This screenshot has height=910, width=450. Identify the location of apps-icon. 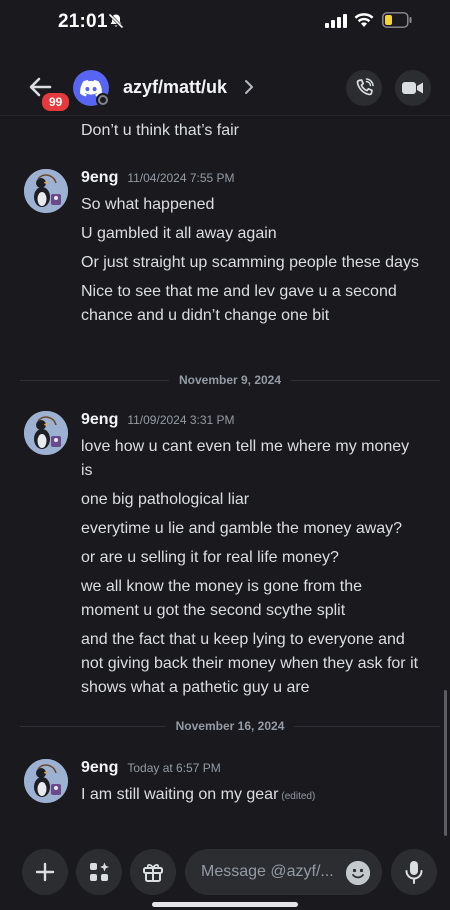
(99, 871).